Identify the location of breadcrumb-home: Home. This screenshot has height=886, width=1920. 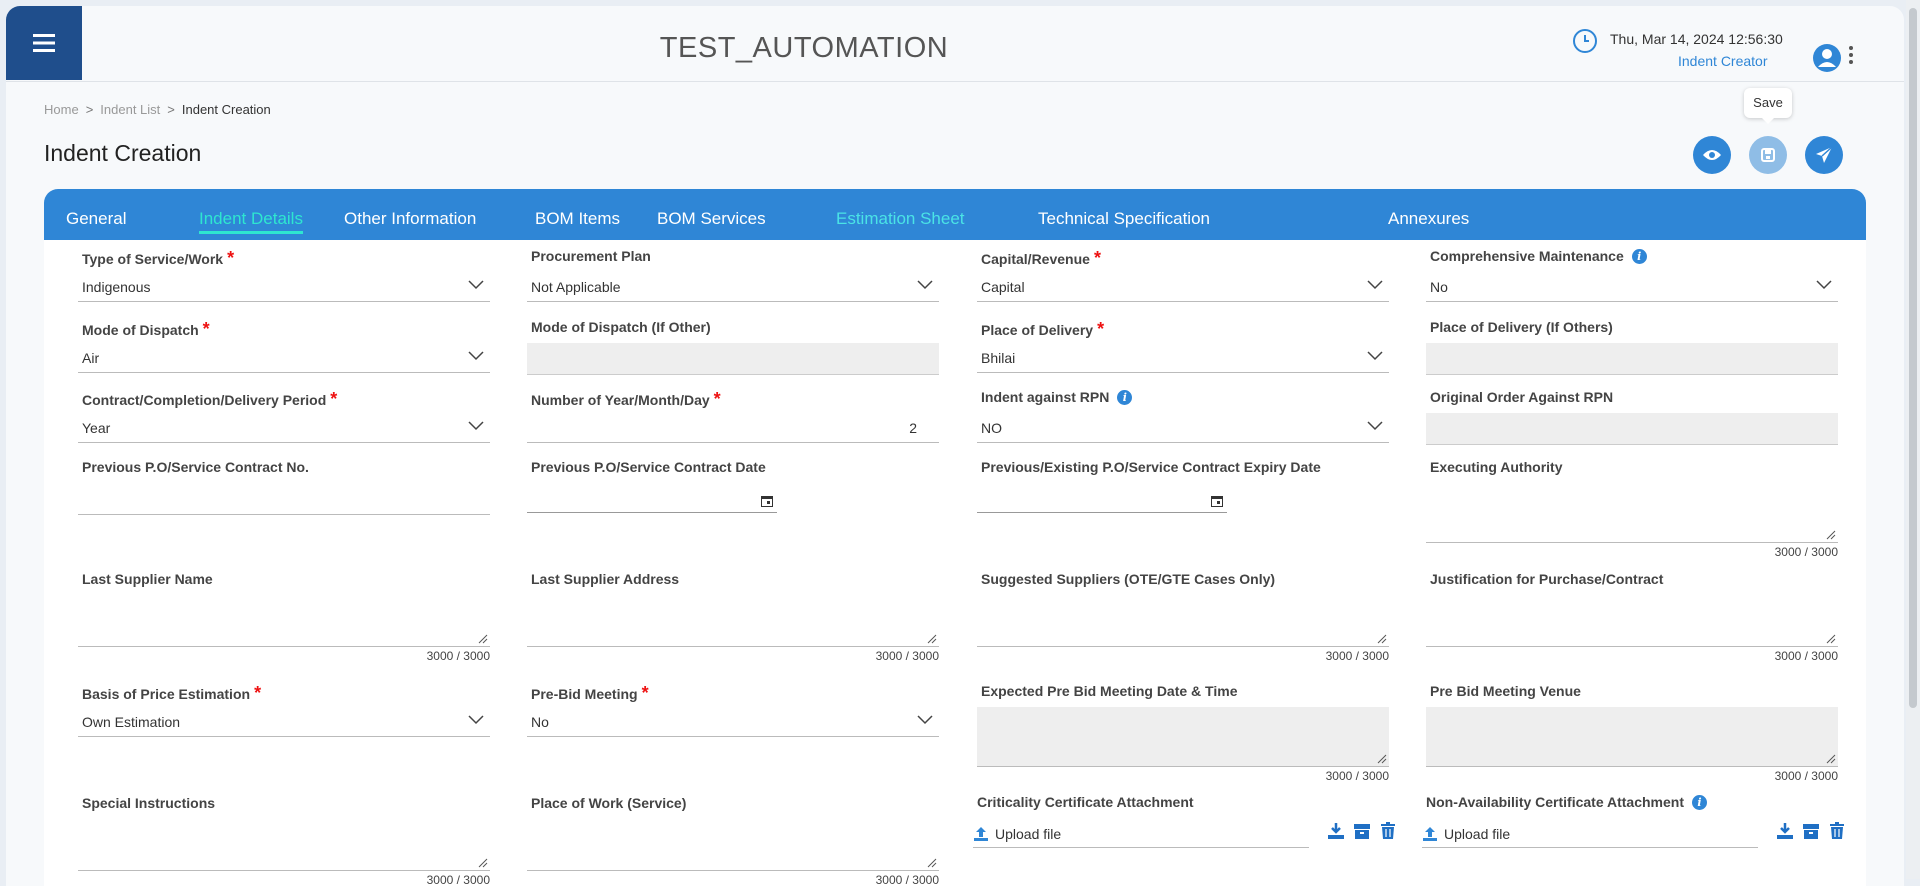
(61, 109).